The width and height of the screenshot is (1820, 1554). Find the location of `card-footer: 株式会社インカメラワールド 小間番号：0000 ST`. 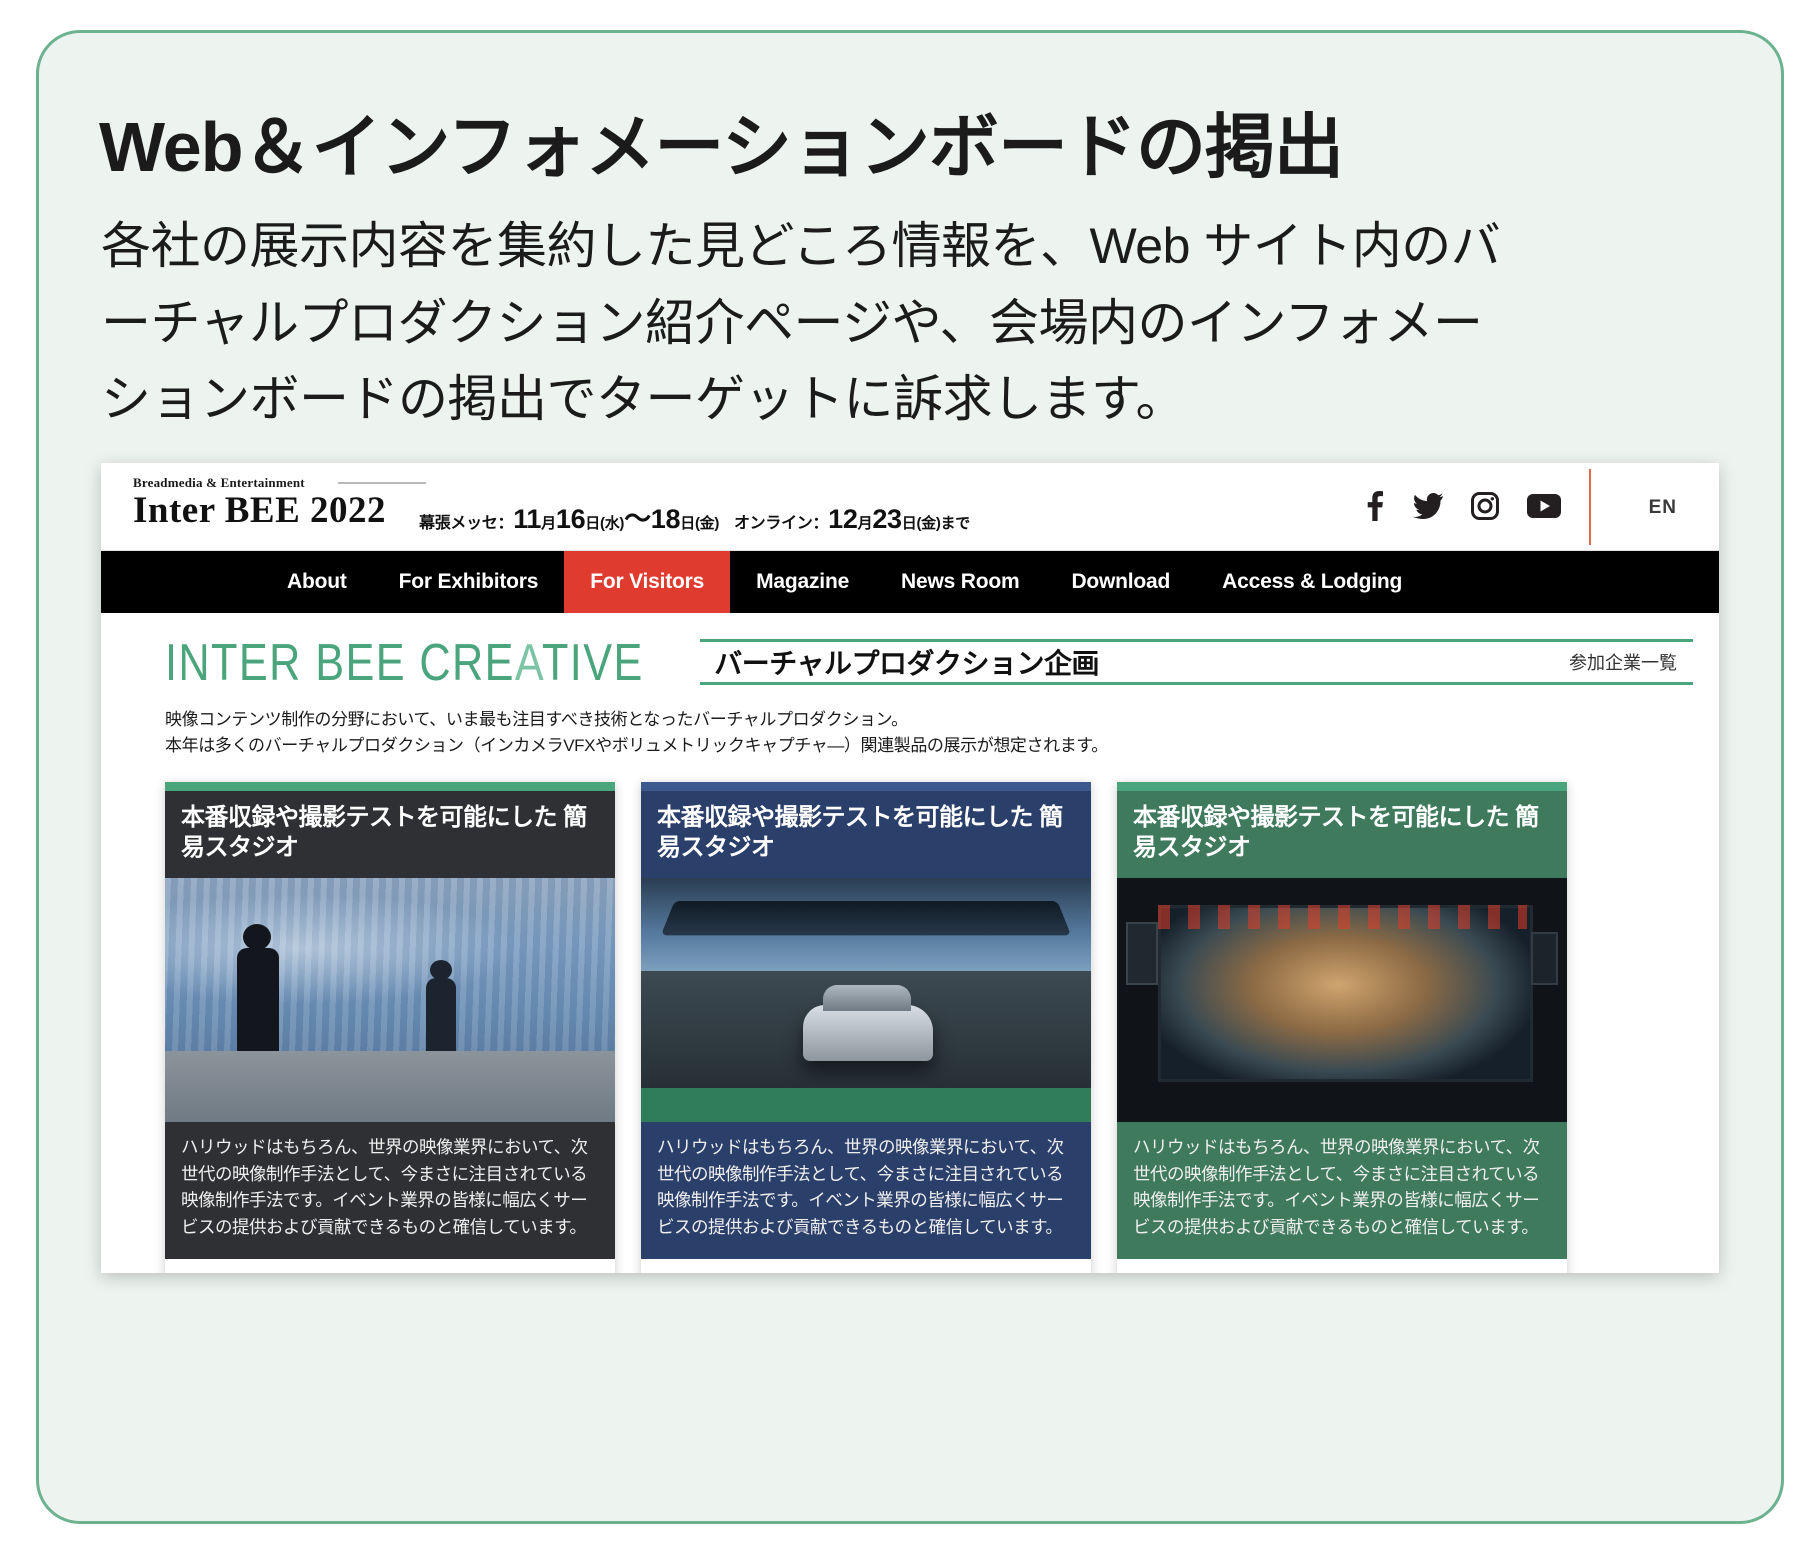

card-footer: 株式会社インカメラワールド 小間番号：0000 ST is located at coordinates (390, 1266).